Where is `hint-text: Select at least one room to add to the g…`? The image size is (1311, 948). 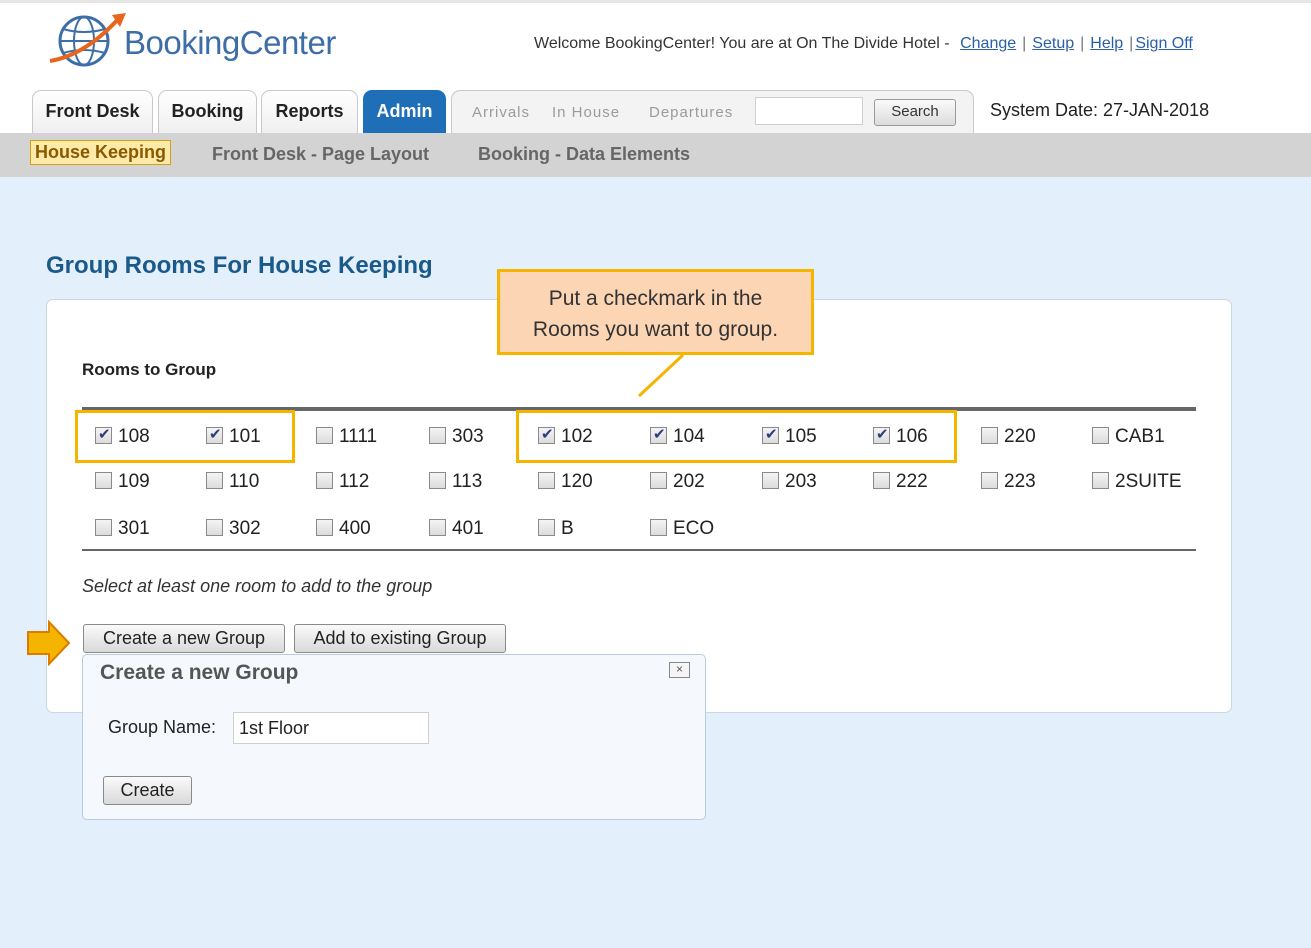
hint-text: Select at least one room to add to the g… is located at coordinates (257, 586).